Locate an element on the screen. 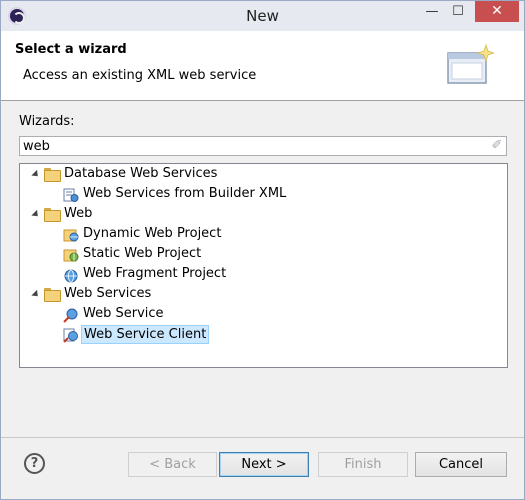 This screenshot has width=525, height=500. tree-group-web: Web is located at coordinates (263, 214).